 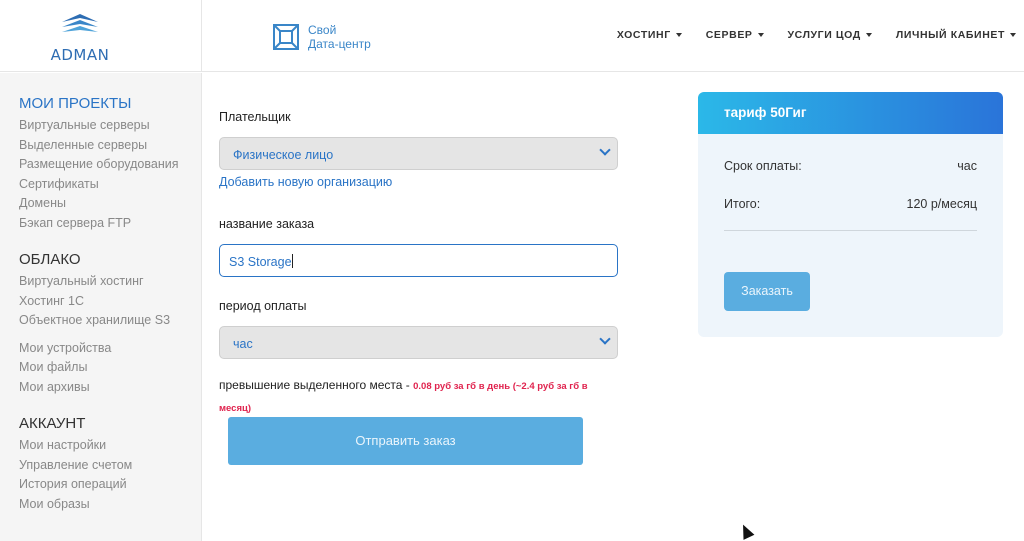 I want to click on sidebar-item-my-devices: Мои устройства, so click(x=110, y=349).